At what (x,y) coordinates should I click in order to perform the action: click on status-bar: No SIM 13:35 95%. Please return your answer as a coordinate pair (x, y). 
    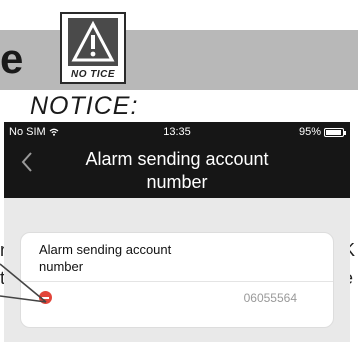
    Looking at the image, I should click on (177, 133).